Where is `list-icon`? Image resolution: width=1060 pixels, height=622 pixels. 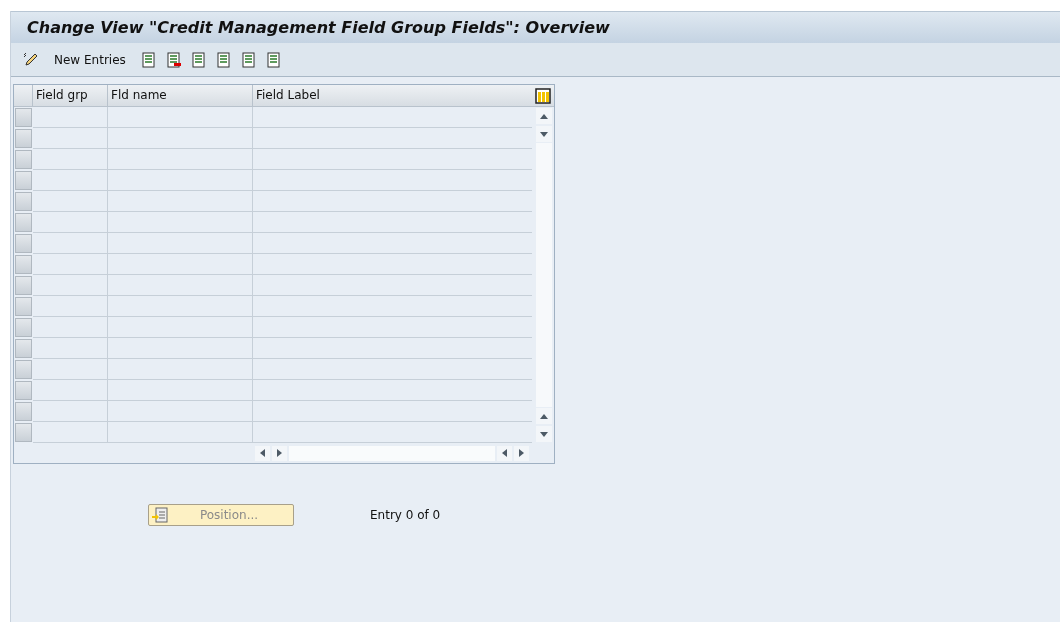 list-icon is located at coordinates (160, 515).